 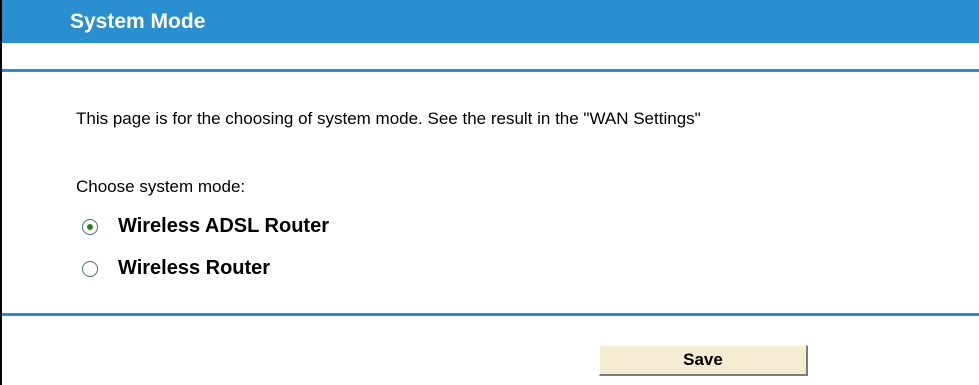 I want to click on save-button: Save, so click(x=703, y=360).